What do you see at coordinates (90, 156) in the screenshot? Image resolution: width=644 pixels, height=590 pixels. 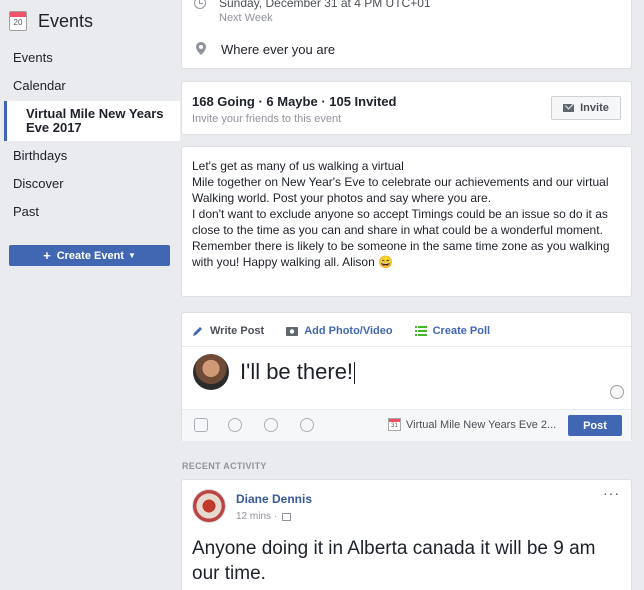 I see `sidebar-item-birthdays: Birthdays` at bounding box center [90, 156].